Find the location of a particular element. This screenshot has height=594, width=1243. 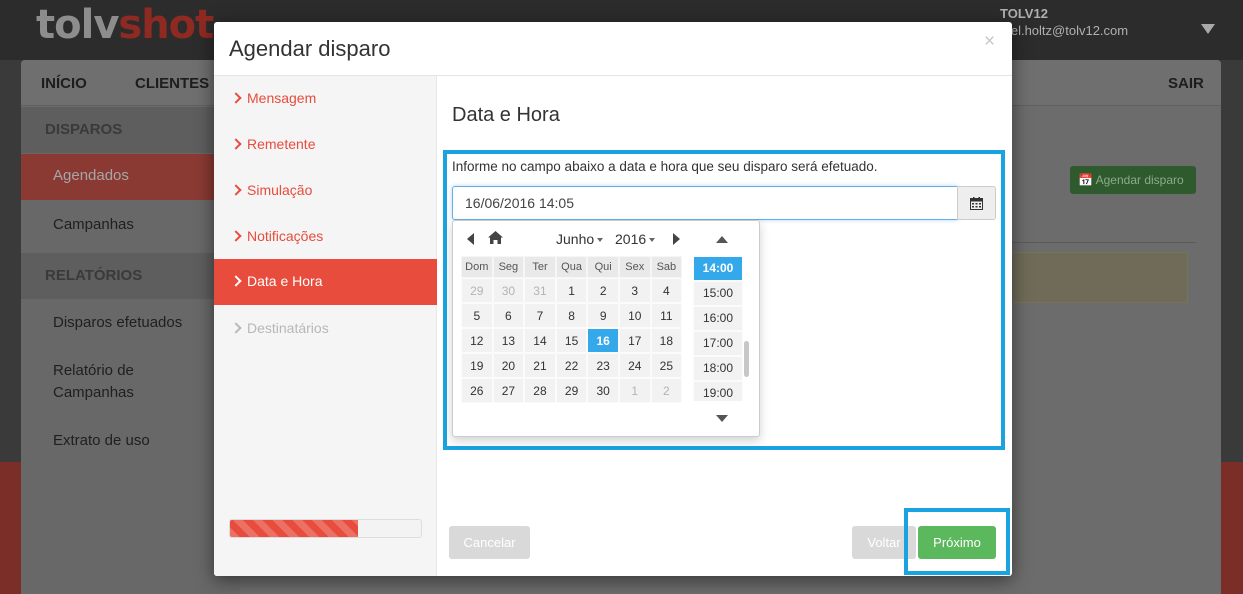

chevron-right-icon is located at coordinates (236, 236).